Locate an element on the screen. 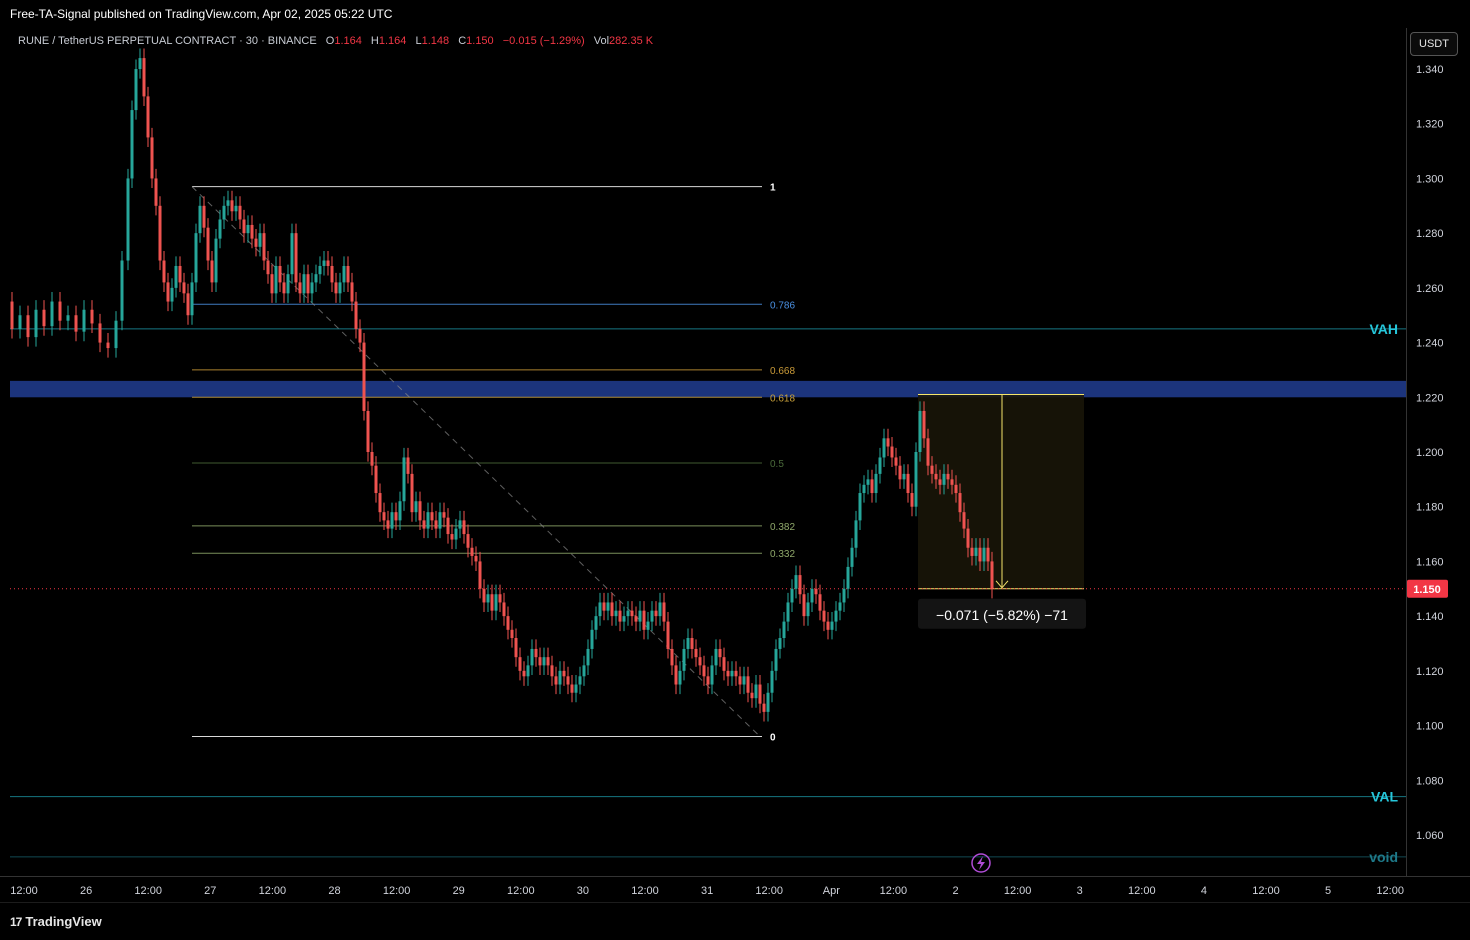 The width and height of the screenshot is (1470, 940). price-scale is located at coordinates (1438, 452).